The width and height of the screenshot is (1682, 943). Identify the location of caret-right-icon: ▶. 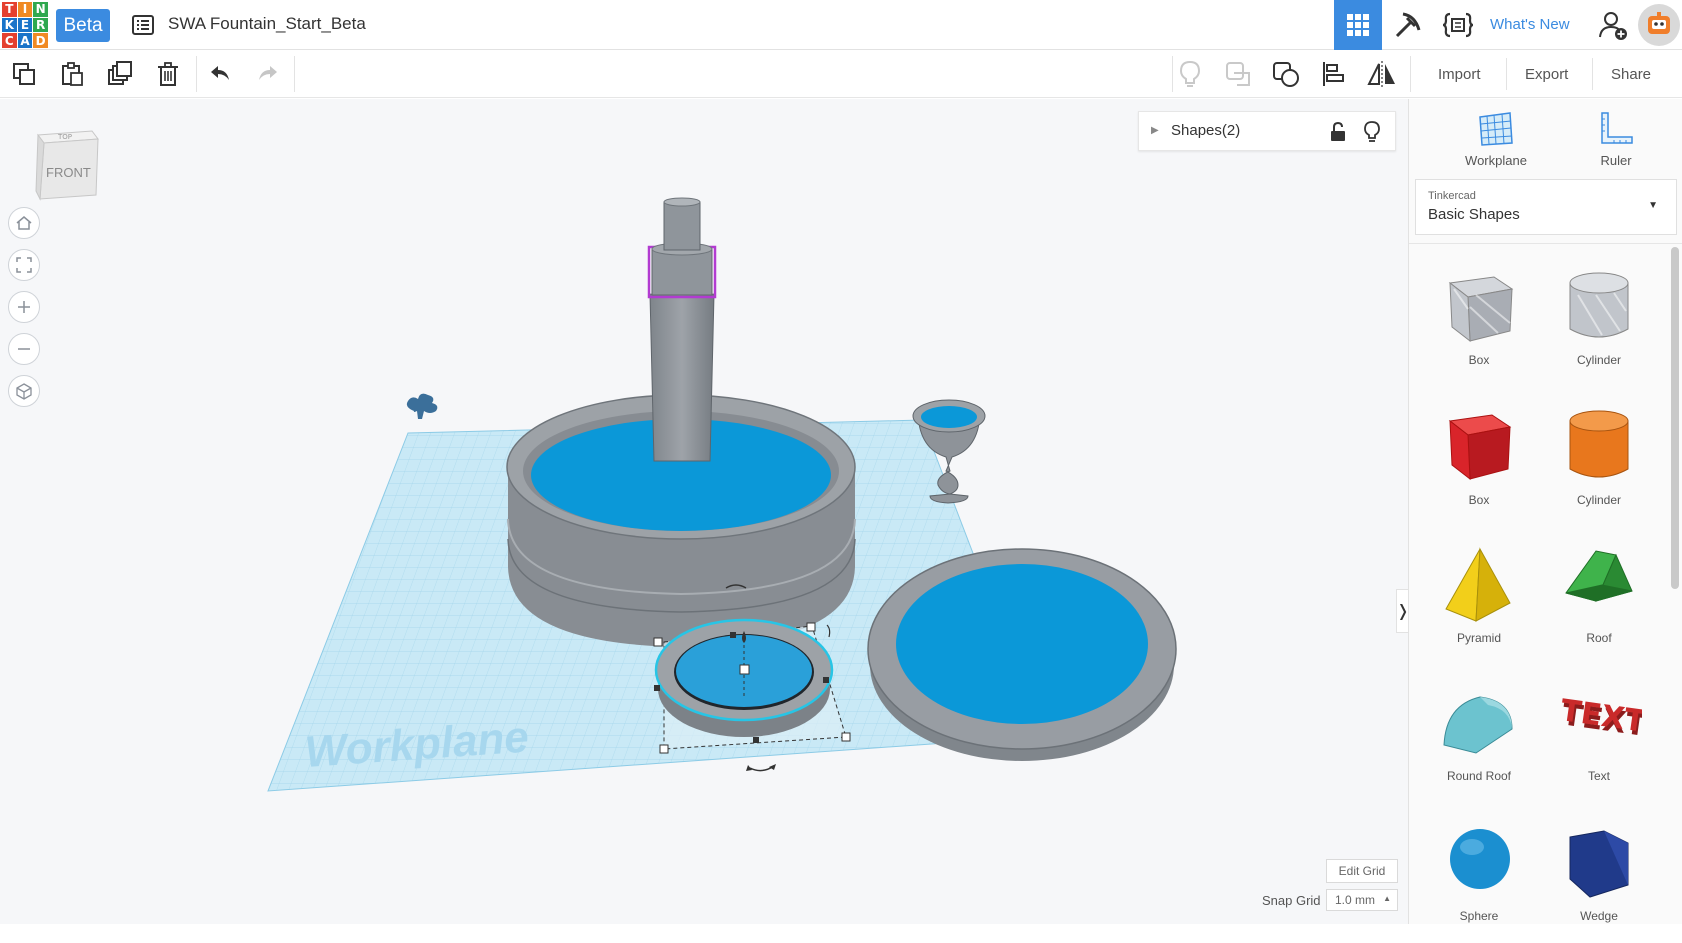
(1155, 130).